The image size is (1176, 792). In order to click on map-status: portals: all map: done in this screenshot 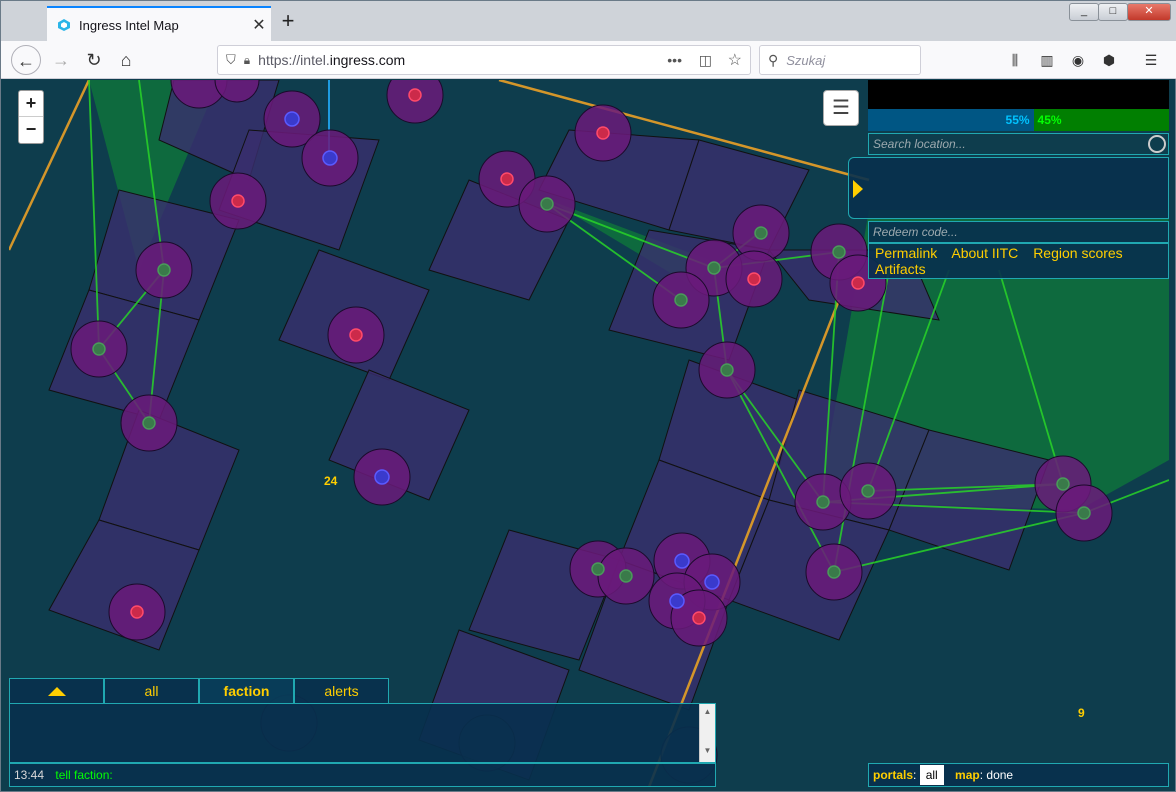, I will do `click(1018, 775)`.